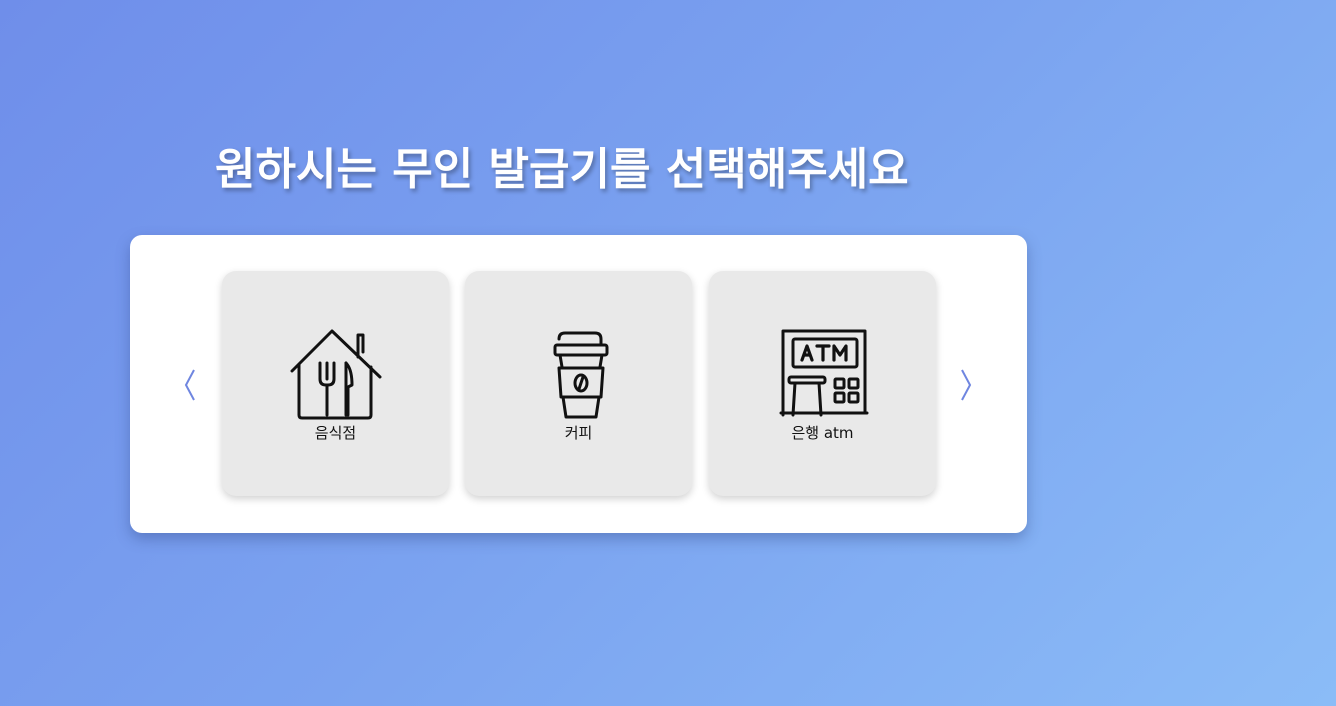 The width and height of the screenshot is (1336, 706). What do you see at coordinates (562, 169) in the screenshot?
I see `page-title: 원하시는 무인 발급기를 선택해주세요` at bounding box center [562, 169].